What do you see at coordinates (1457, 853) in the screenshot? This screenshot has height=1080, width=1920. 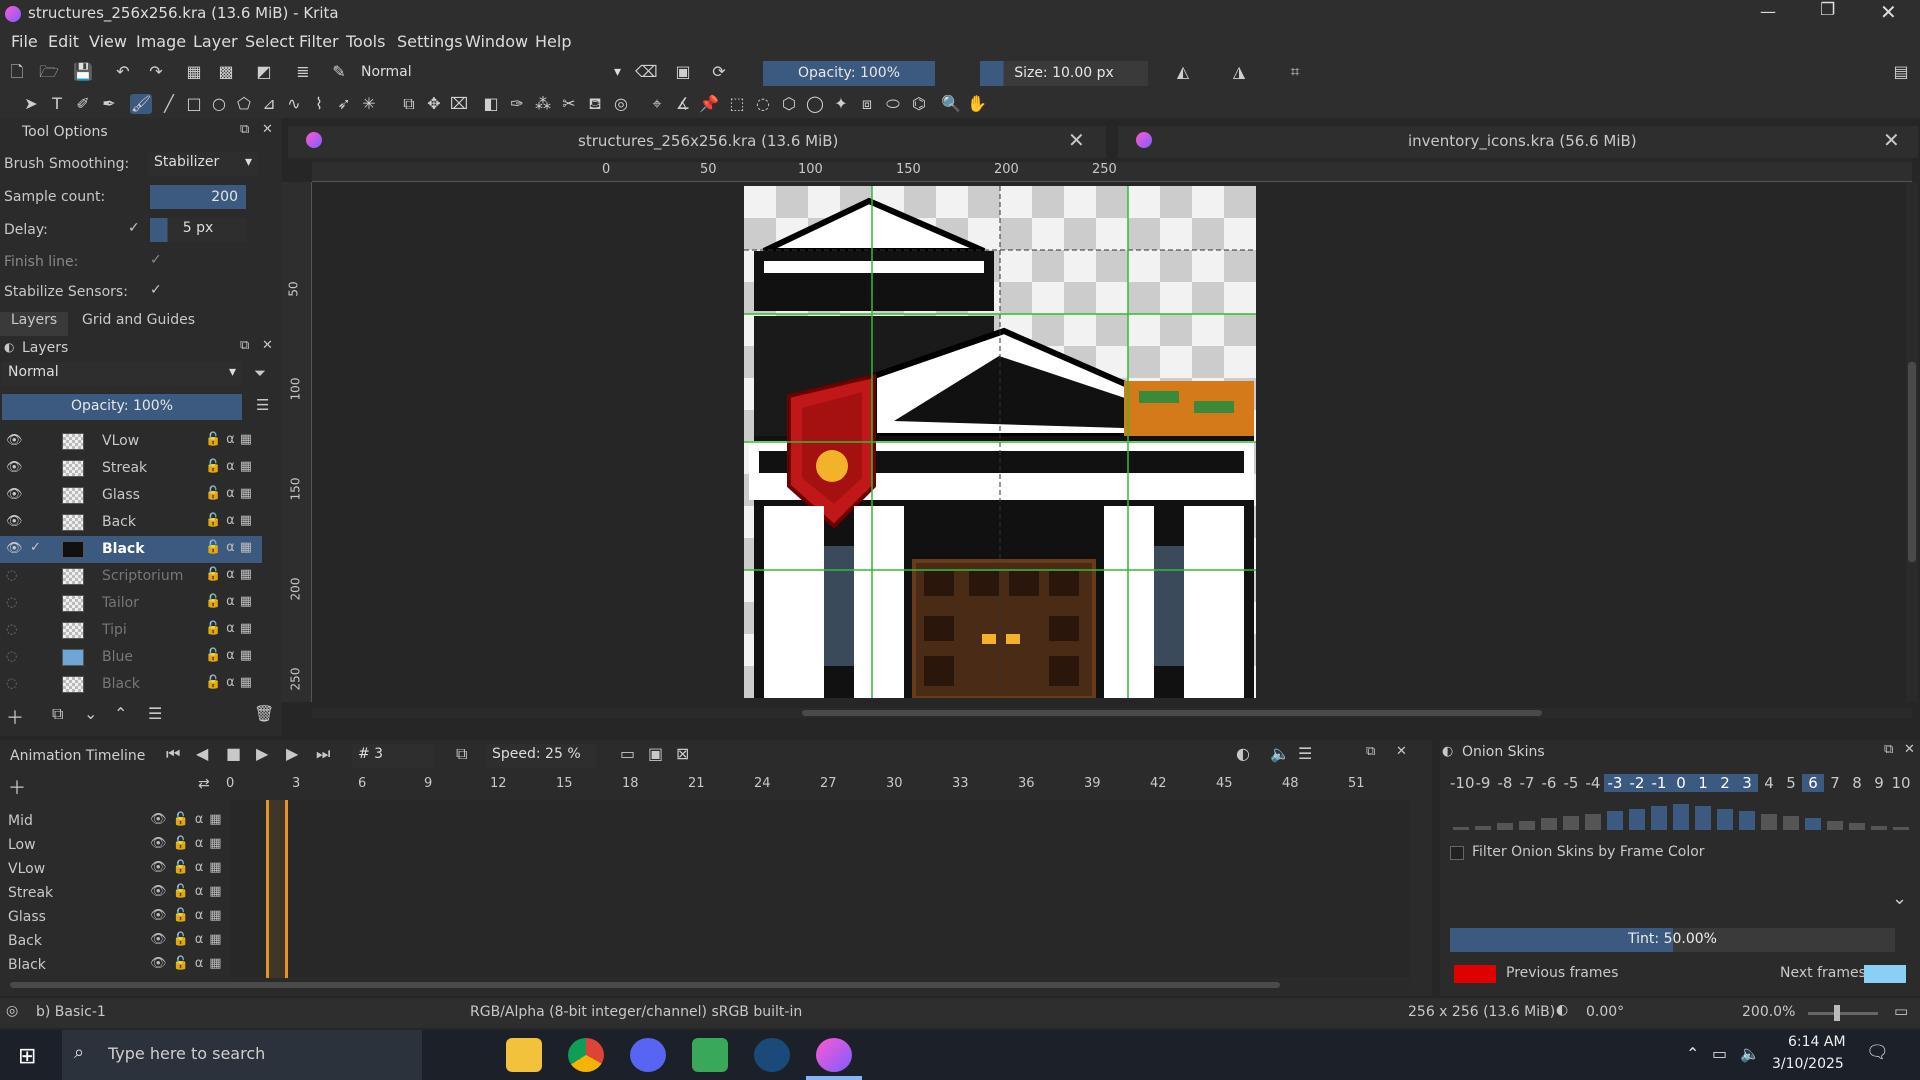 I see `filter-by-color-checkbox` at bounding box center [1457, 853].